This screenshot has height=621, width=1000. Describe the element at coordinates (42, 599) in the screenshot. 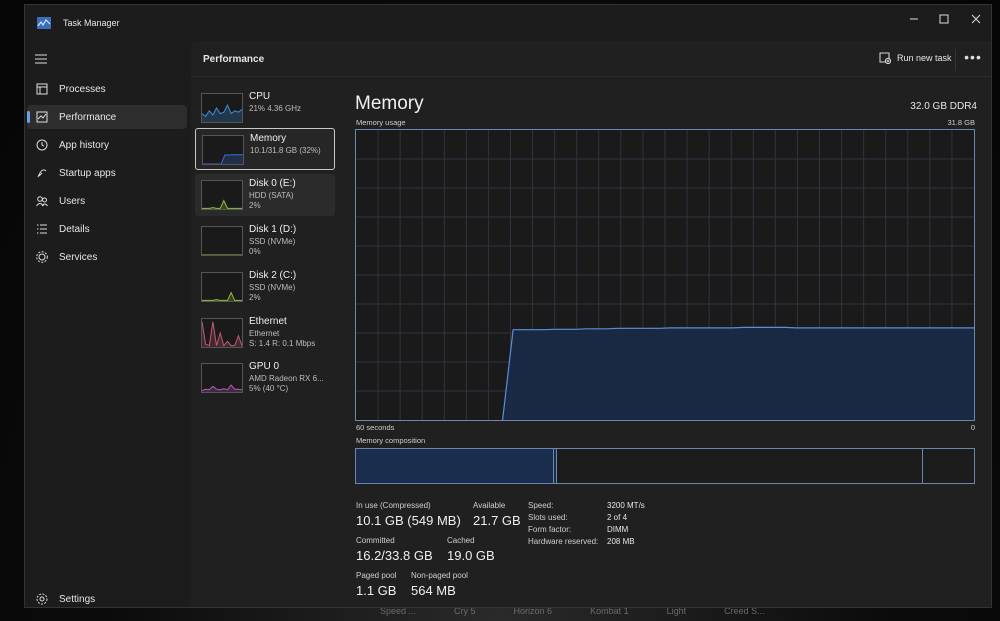

I see `gear-icon` at that location.